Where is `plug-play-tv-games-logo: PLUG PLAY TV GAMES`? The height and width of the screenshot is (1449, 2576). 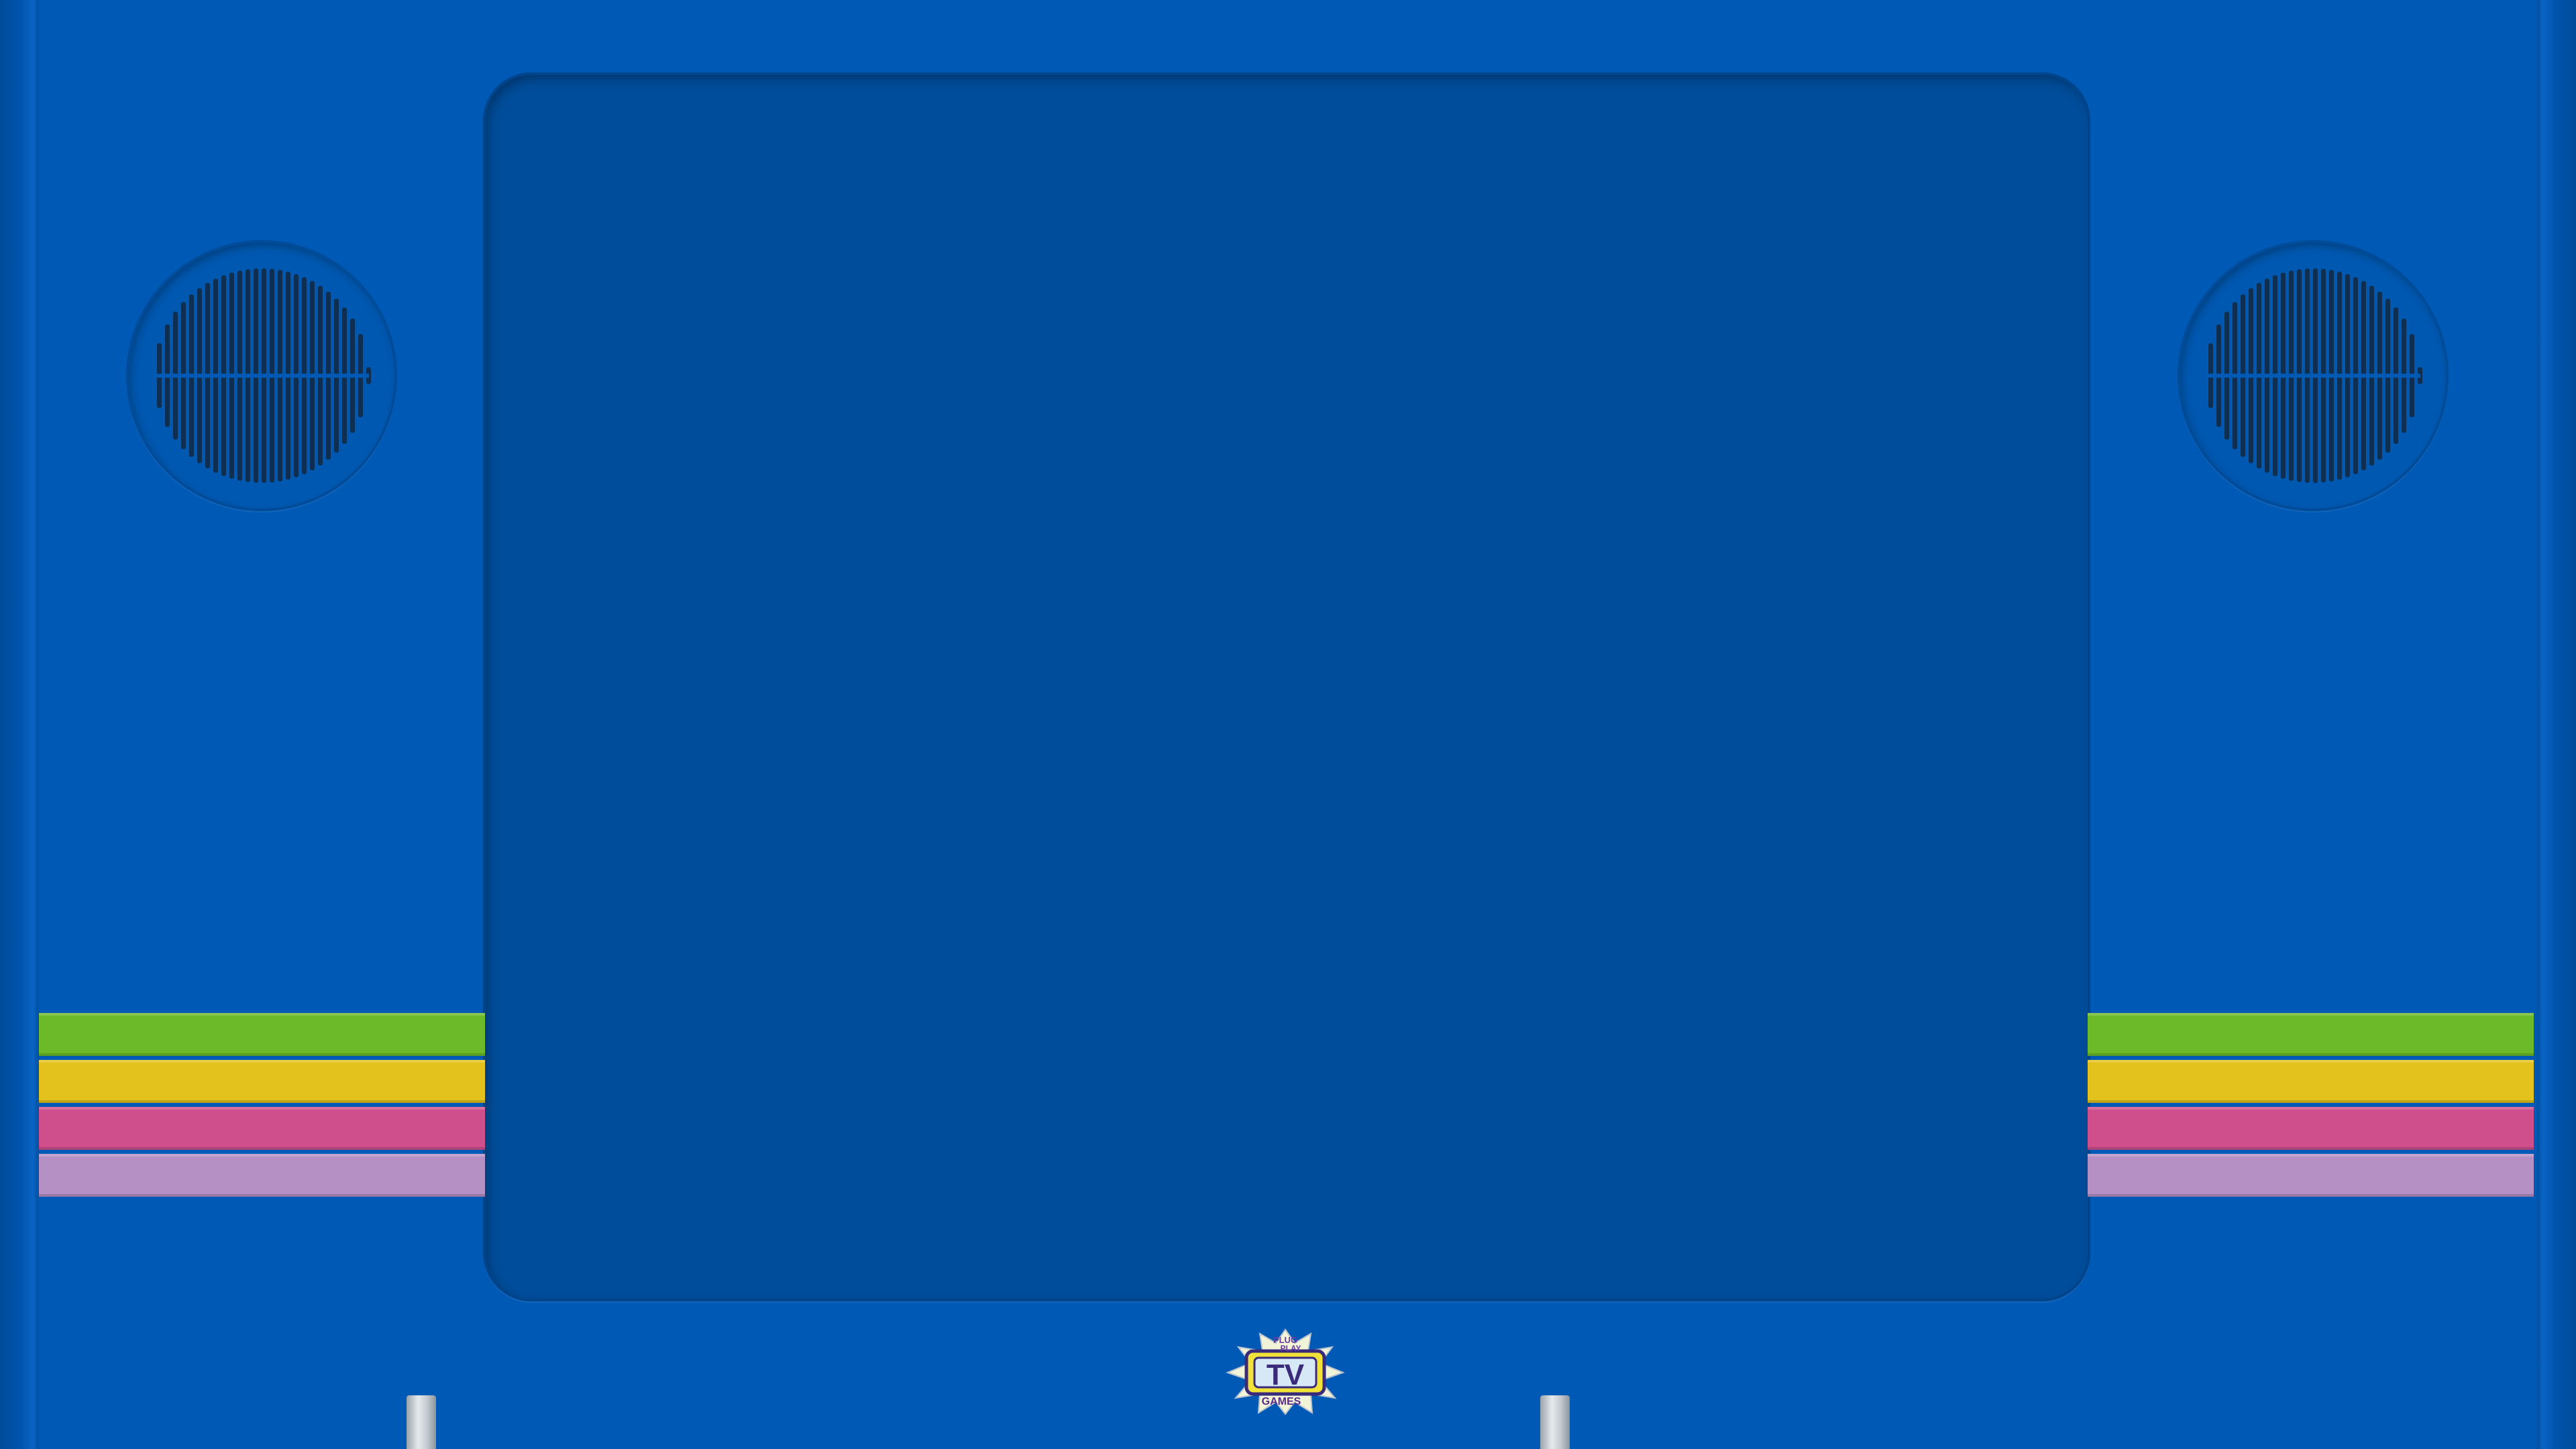 plug-play-tv-games-logo: PLUG PLAY TV GAMES is located at coordinates (1285, 1371).